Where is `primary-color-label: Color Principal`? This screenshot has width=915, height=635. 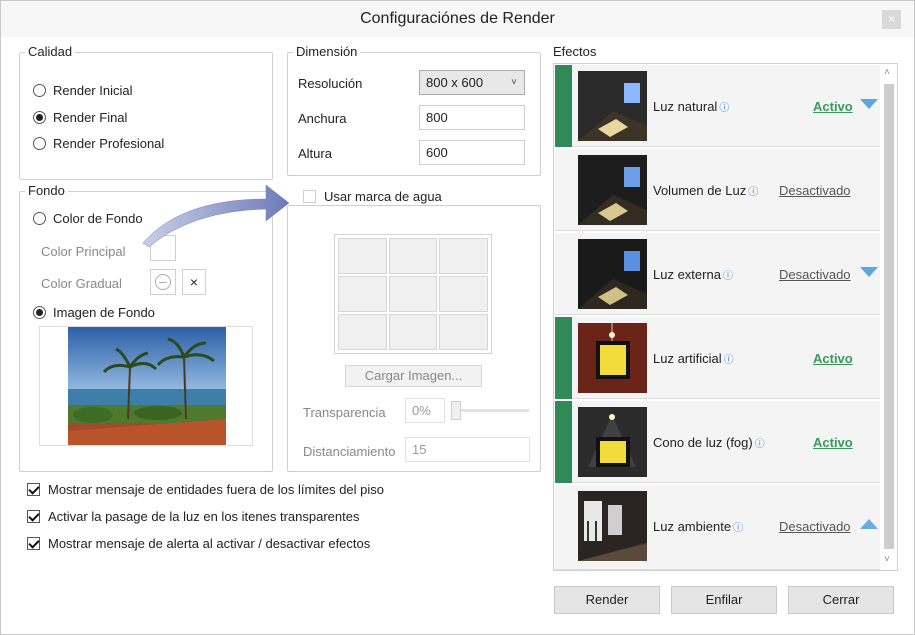 primary-color-label: Color Principal is located at coordinates (83, 251).